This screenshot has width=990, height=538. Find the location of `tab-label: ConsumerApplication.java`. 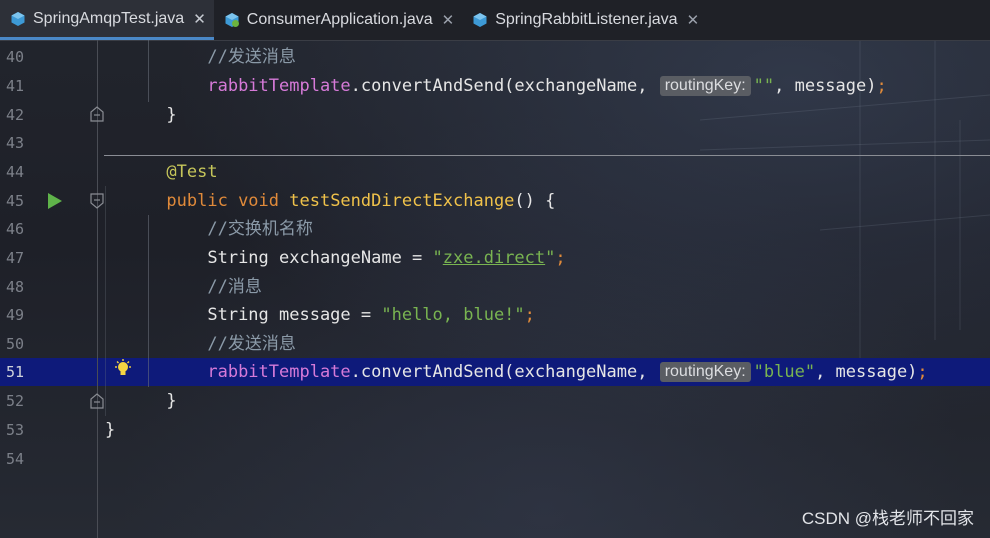

tab-label: ConsumerApplication.java is located at coordinates (339, 19).